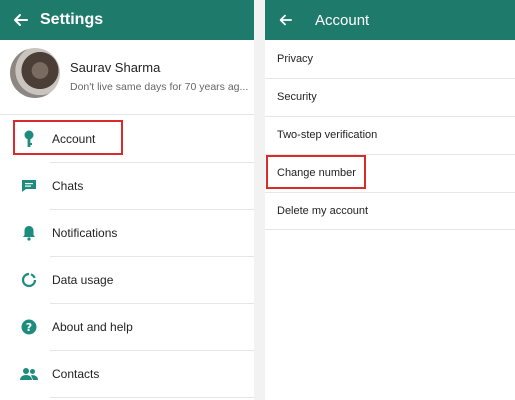 This screenshot has width=515, height=400. I want to click on account-item-security: Security, so click(390, 97).